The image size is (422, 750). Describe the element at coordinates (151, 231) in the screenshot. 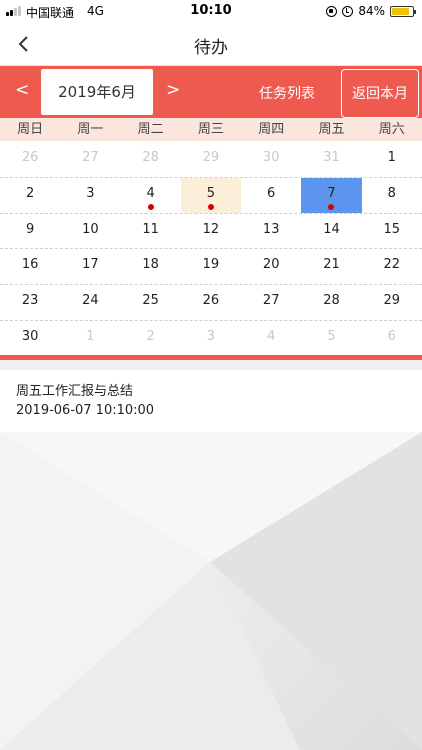

I see `calendar-day: 11` at that location.